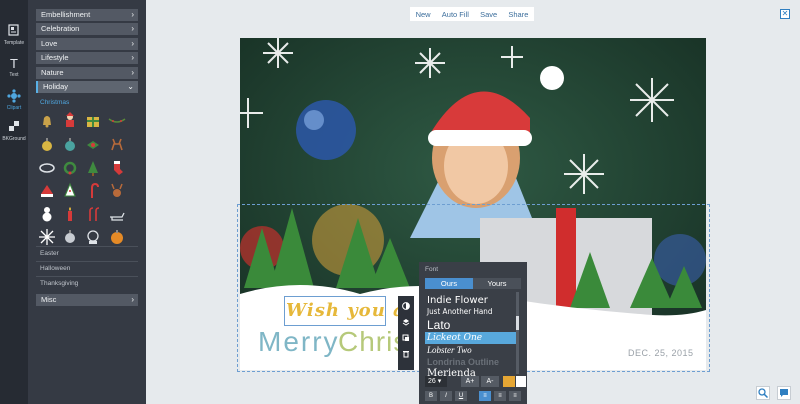  Describe the element at coordinates (70, 237) in the screenshot. I see `ornament-silver-clipart-icon` at that location.